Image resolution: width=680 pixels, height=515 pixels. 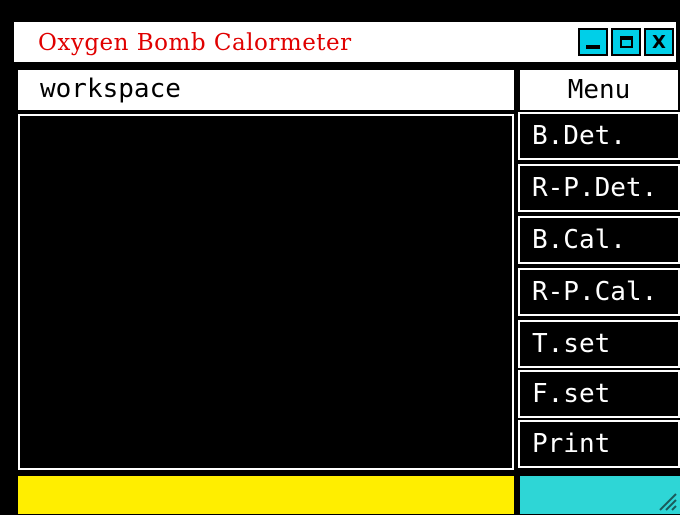 I want to click on workspace-label: workspace, so click(x=110, y=89).